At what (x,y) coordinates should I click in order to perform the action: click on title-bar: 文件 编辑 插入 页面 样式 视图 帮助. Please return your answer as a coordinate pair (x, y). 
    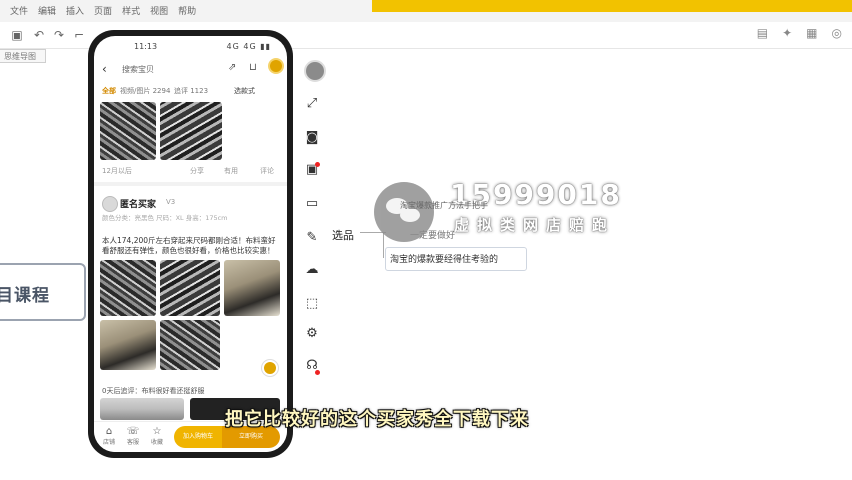
    Looking at the image, I should click on (426, 11).